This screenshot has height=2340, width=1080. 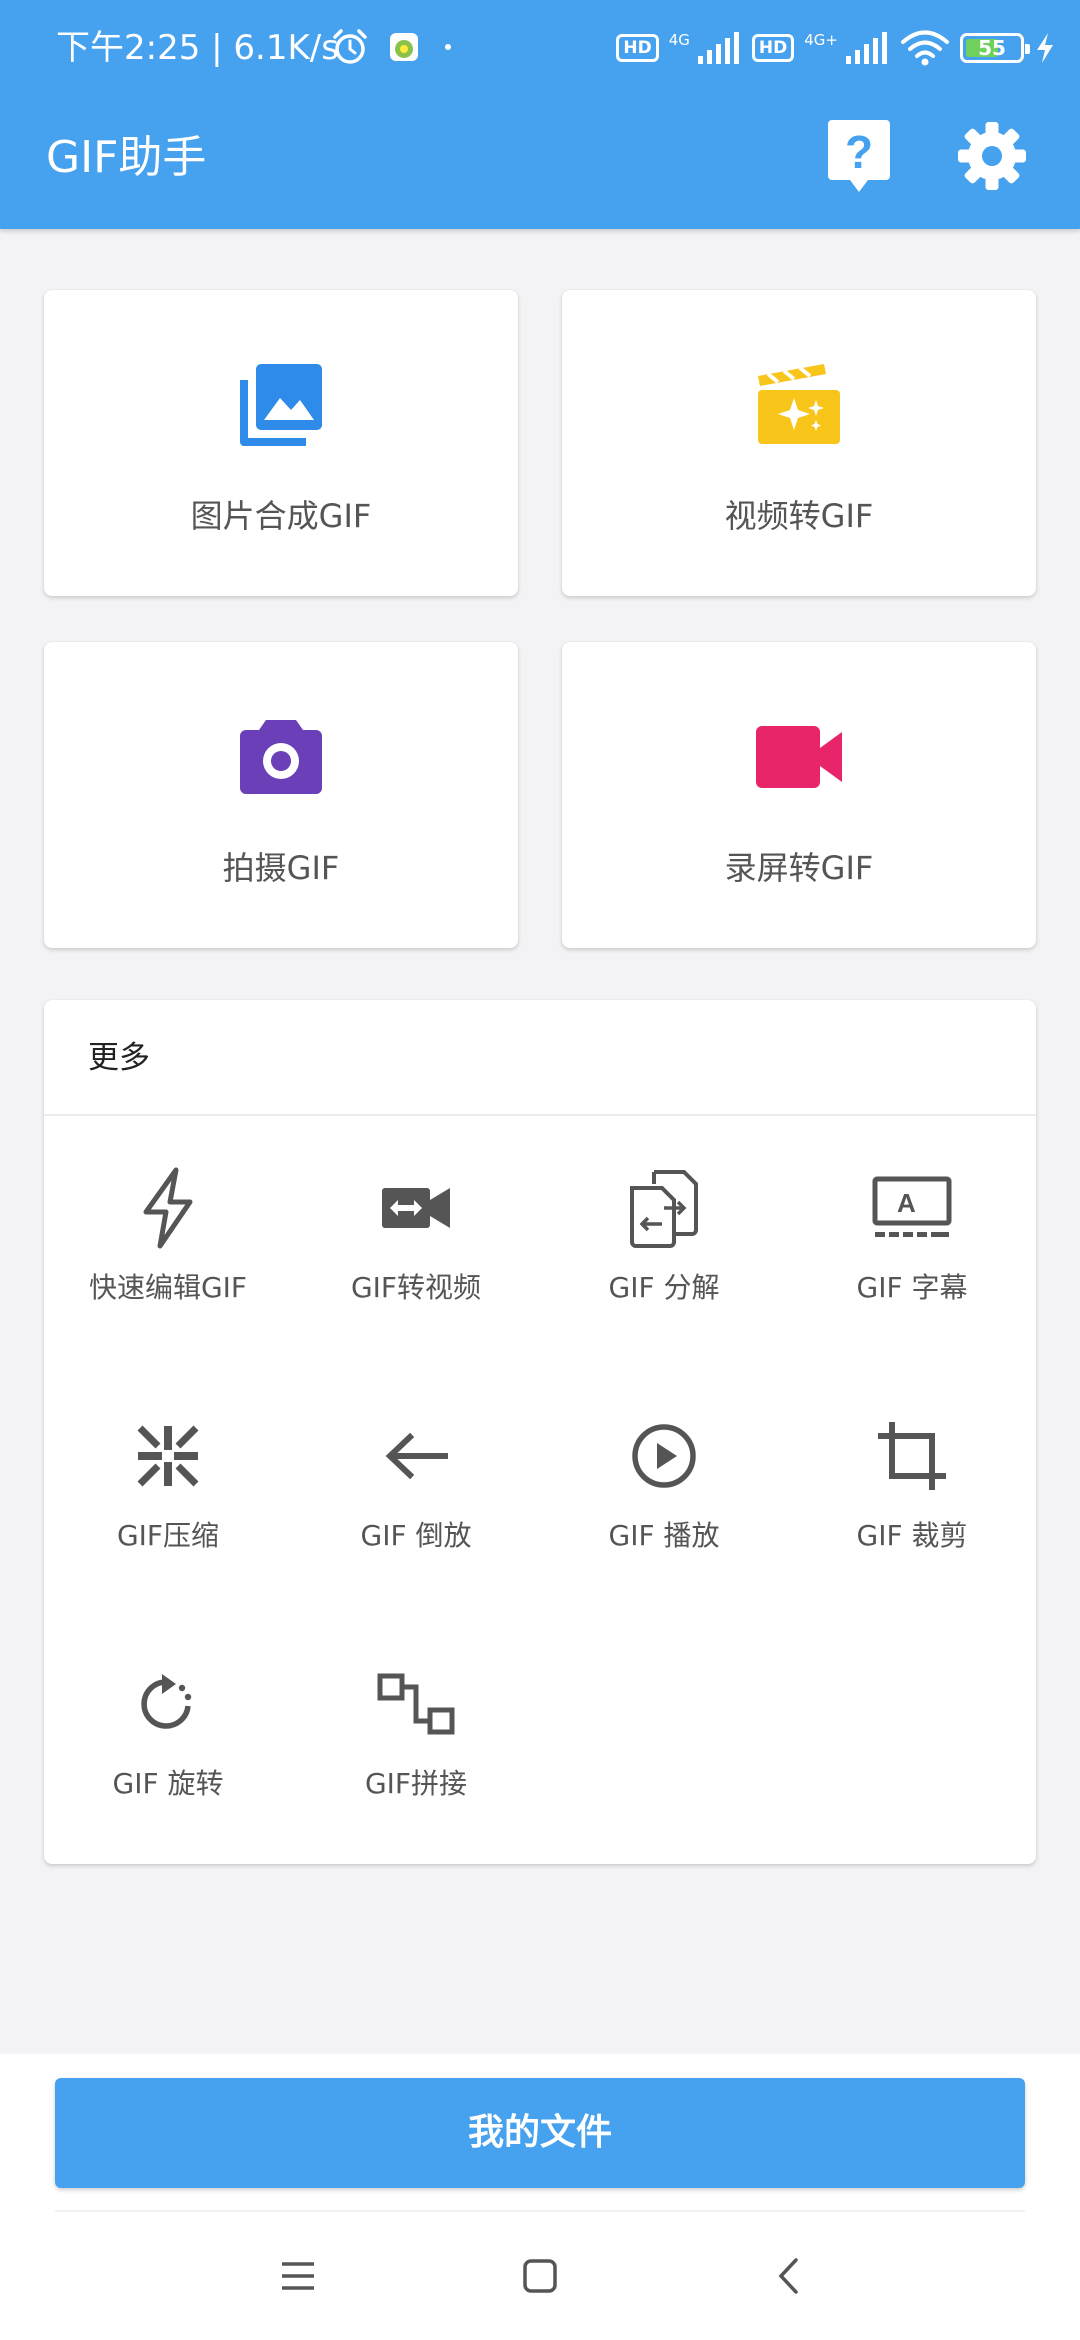 What do you see at coordinates (126, 157) in the screenshot?
I see `app-title: GIF助手` at bounding box center [126, 157].